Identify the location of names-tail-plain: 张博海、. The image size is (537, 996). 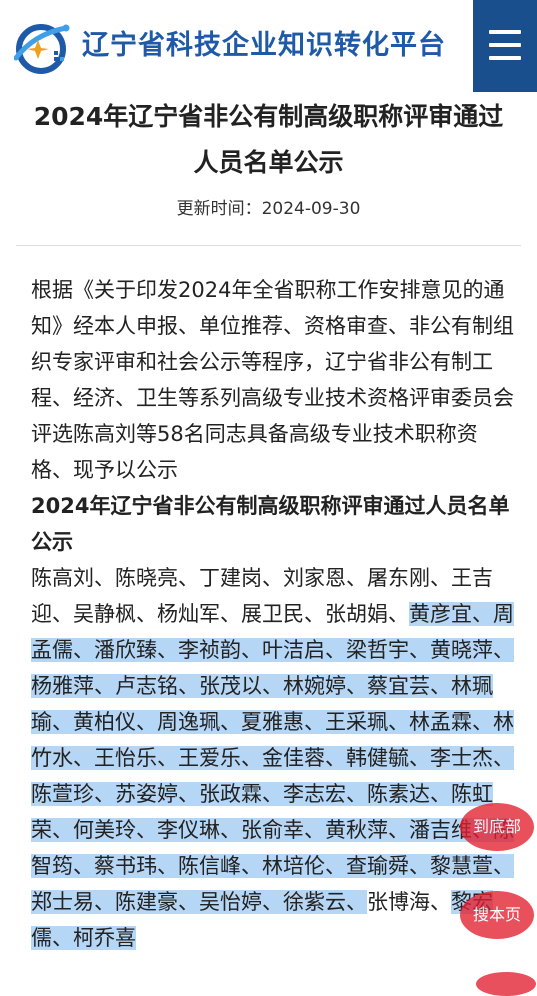
(409, 902).